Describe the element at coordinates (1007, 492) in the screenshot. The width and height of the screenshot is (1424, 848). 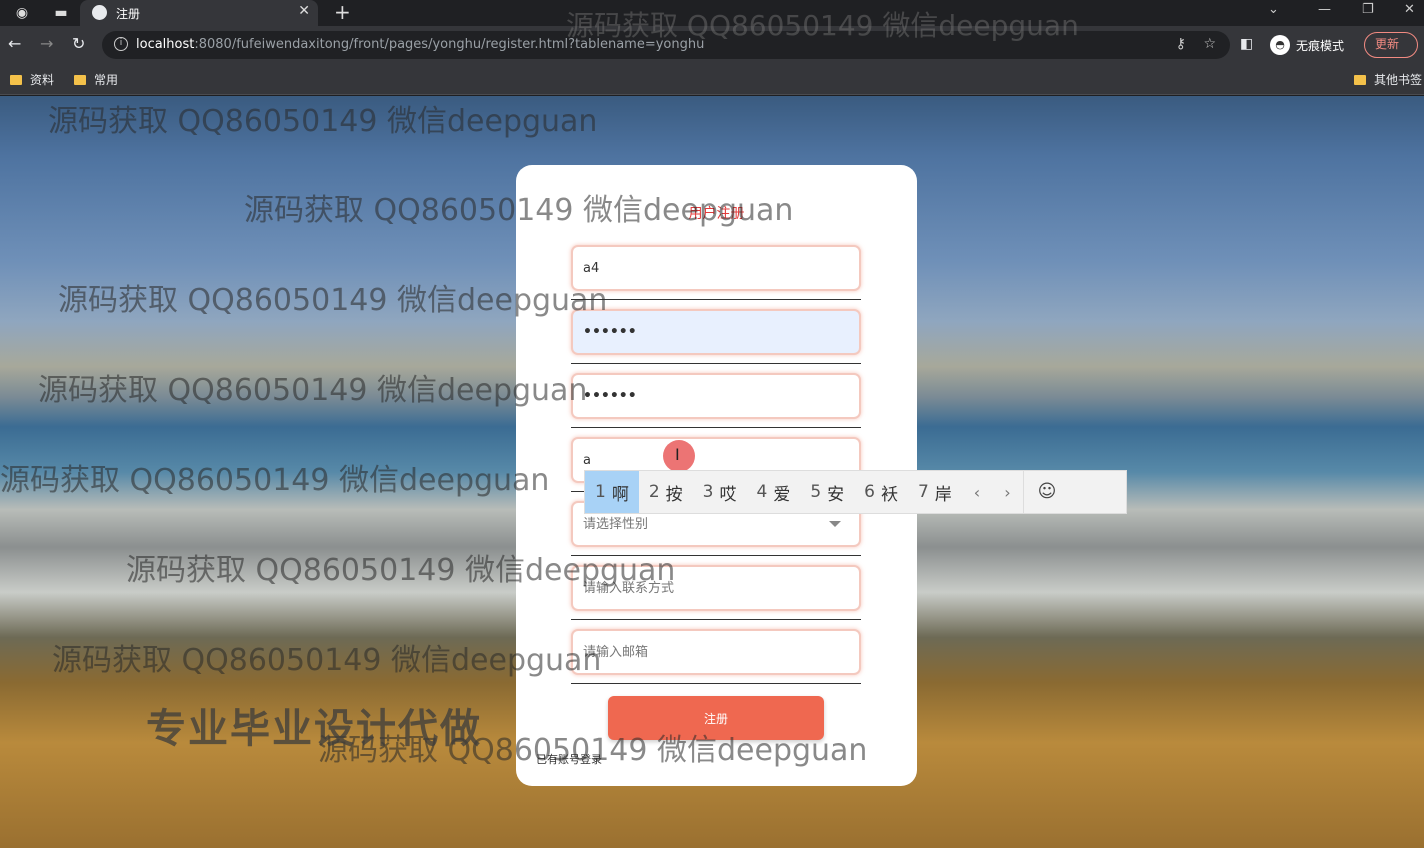
I see `ime-next-icon: ›` at that location.